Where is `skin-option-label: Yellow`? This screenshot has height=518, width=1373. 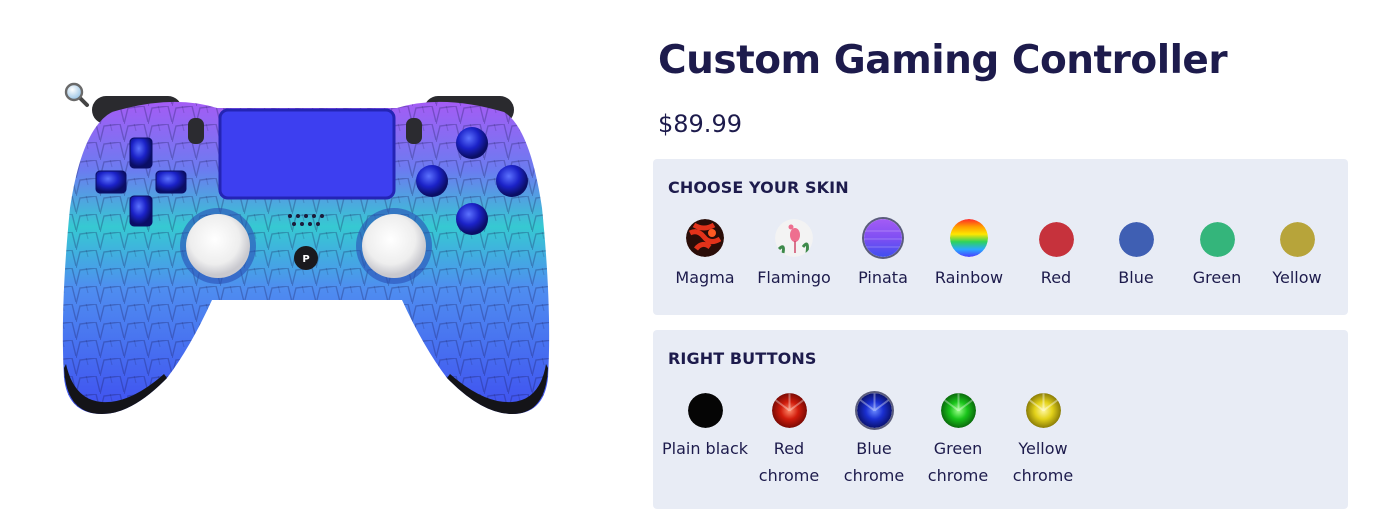 skin-option-label: Yellow is located at coordinates (1297, 277).